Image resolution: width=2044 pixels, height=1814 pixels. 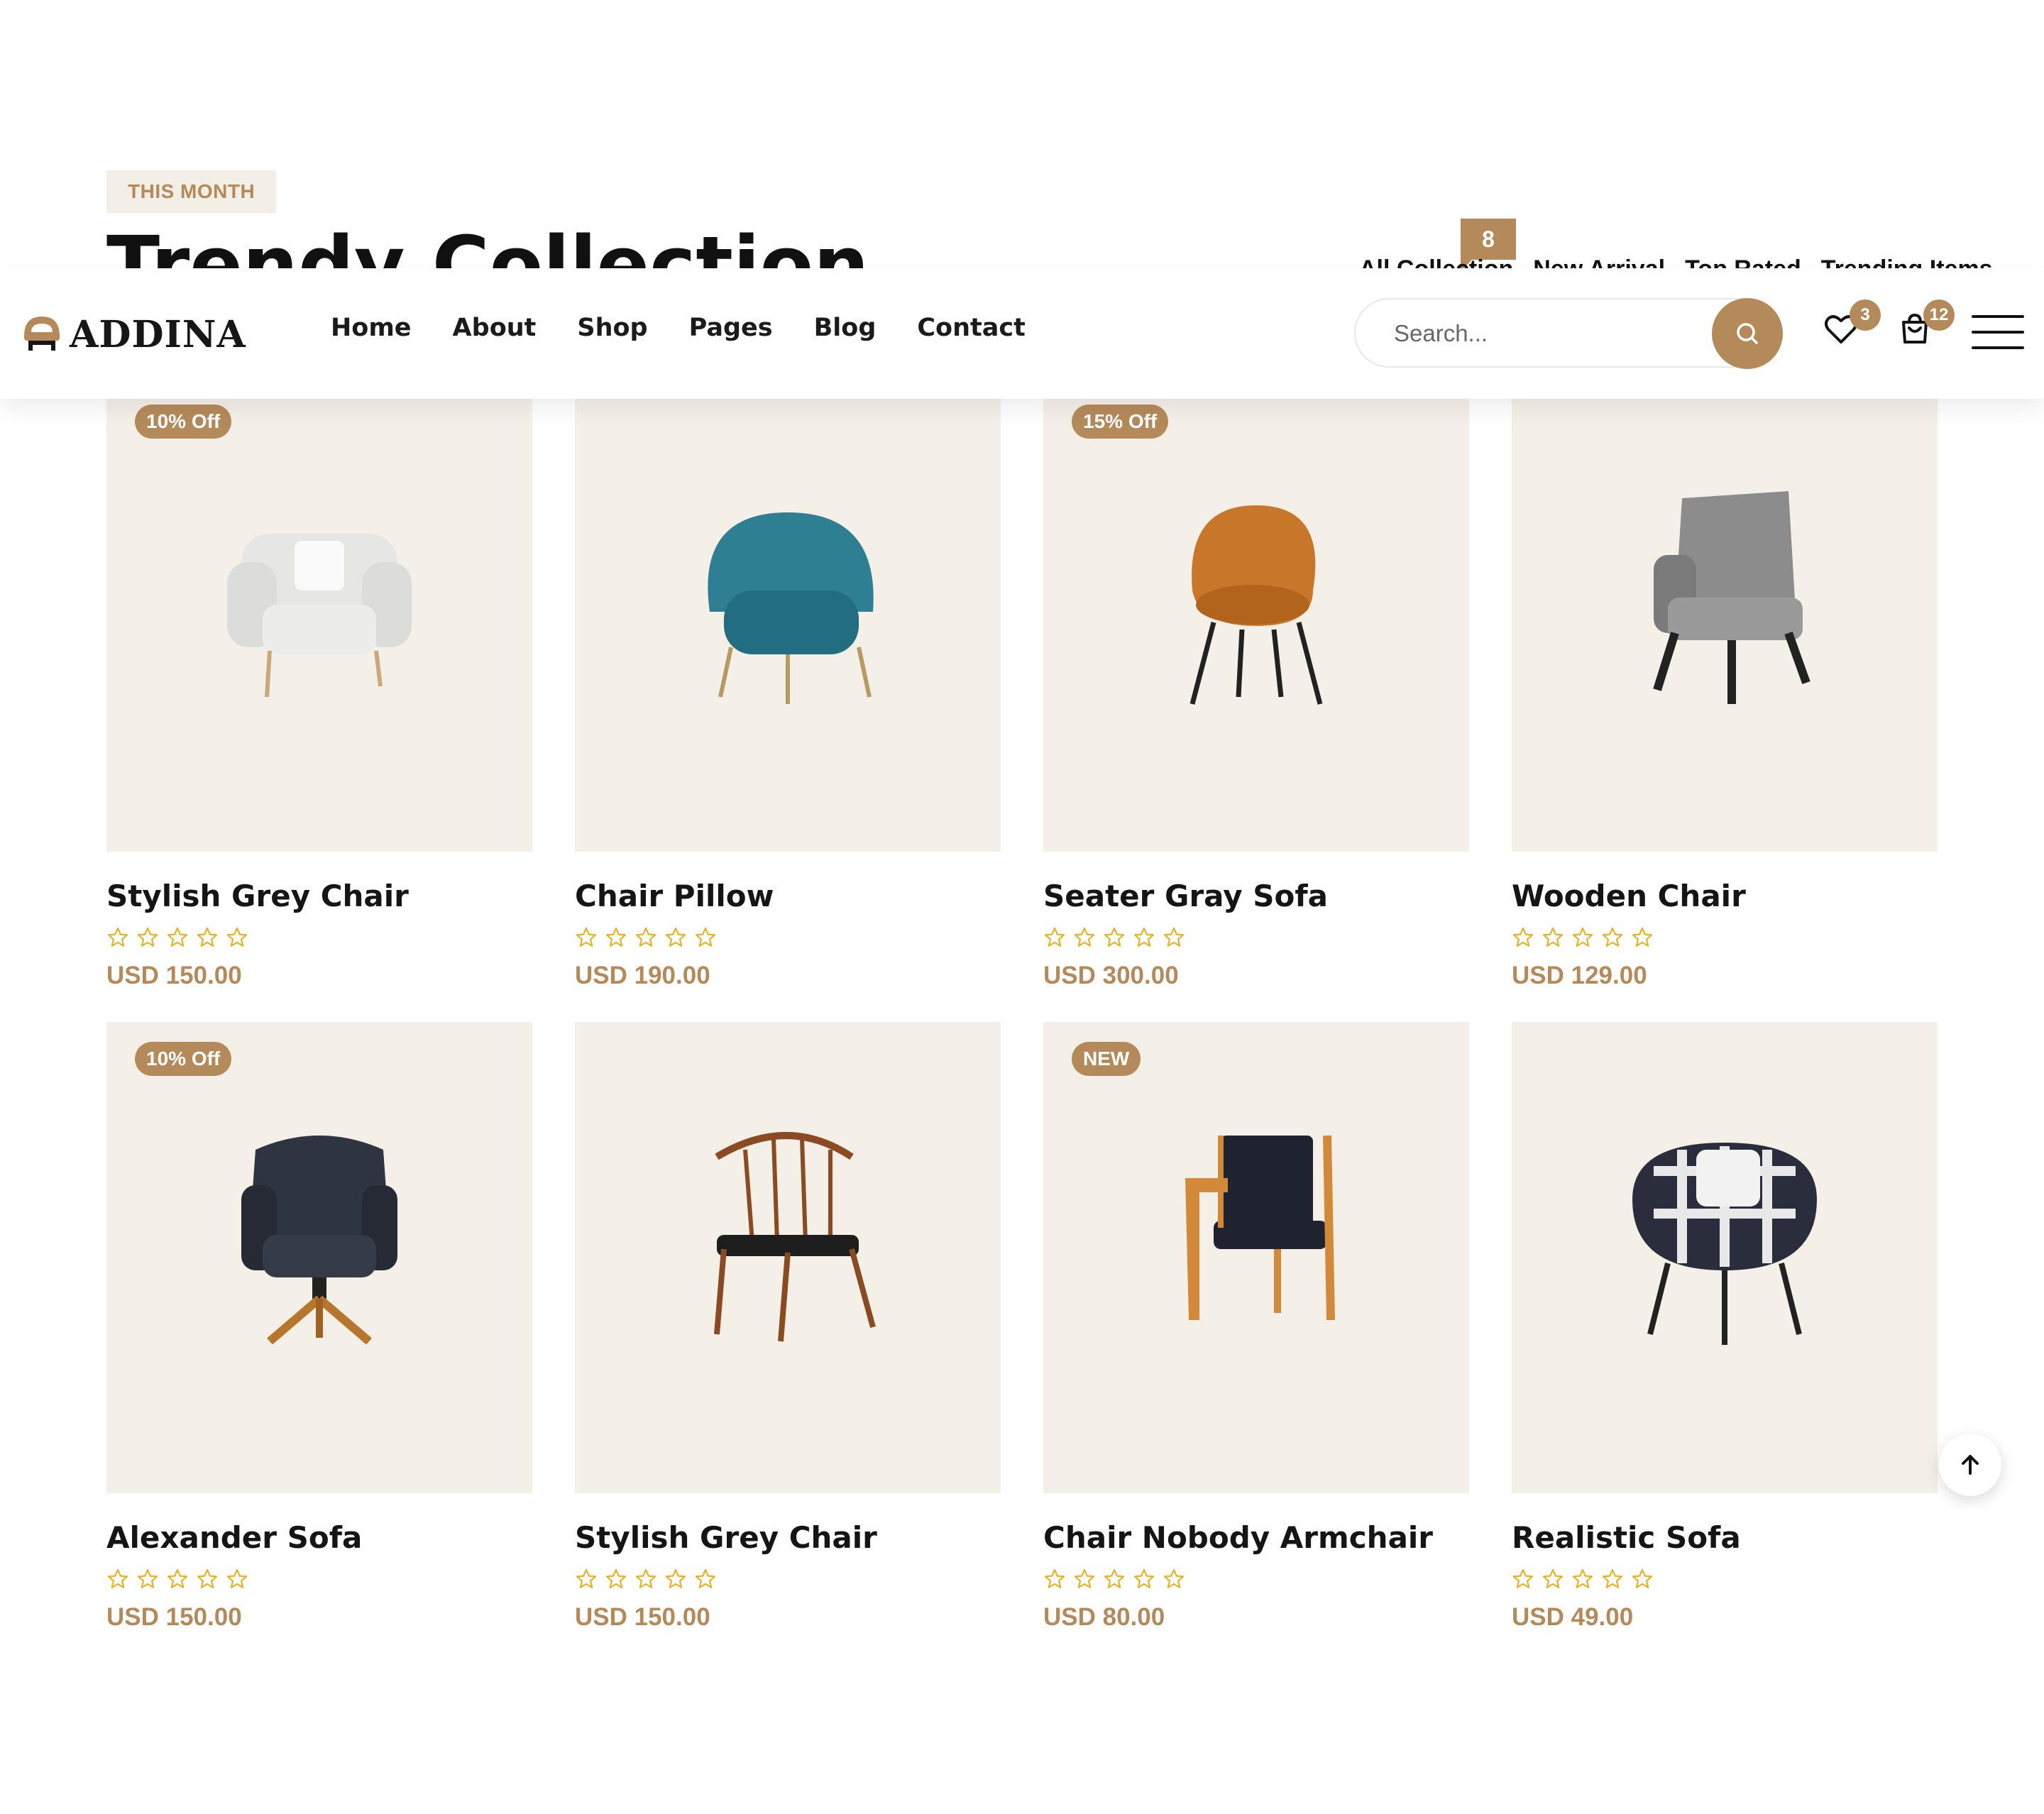 I want to click on product-price: USD 190.00, so click(x=642, y=976).